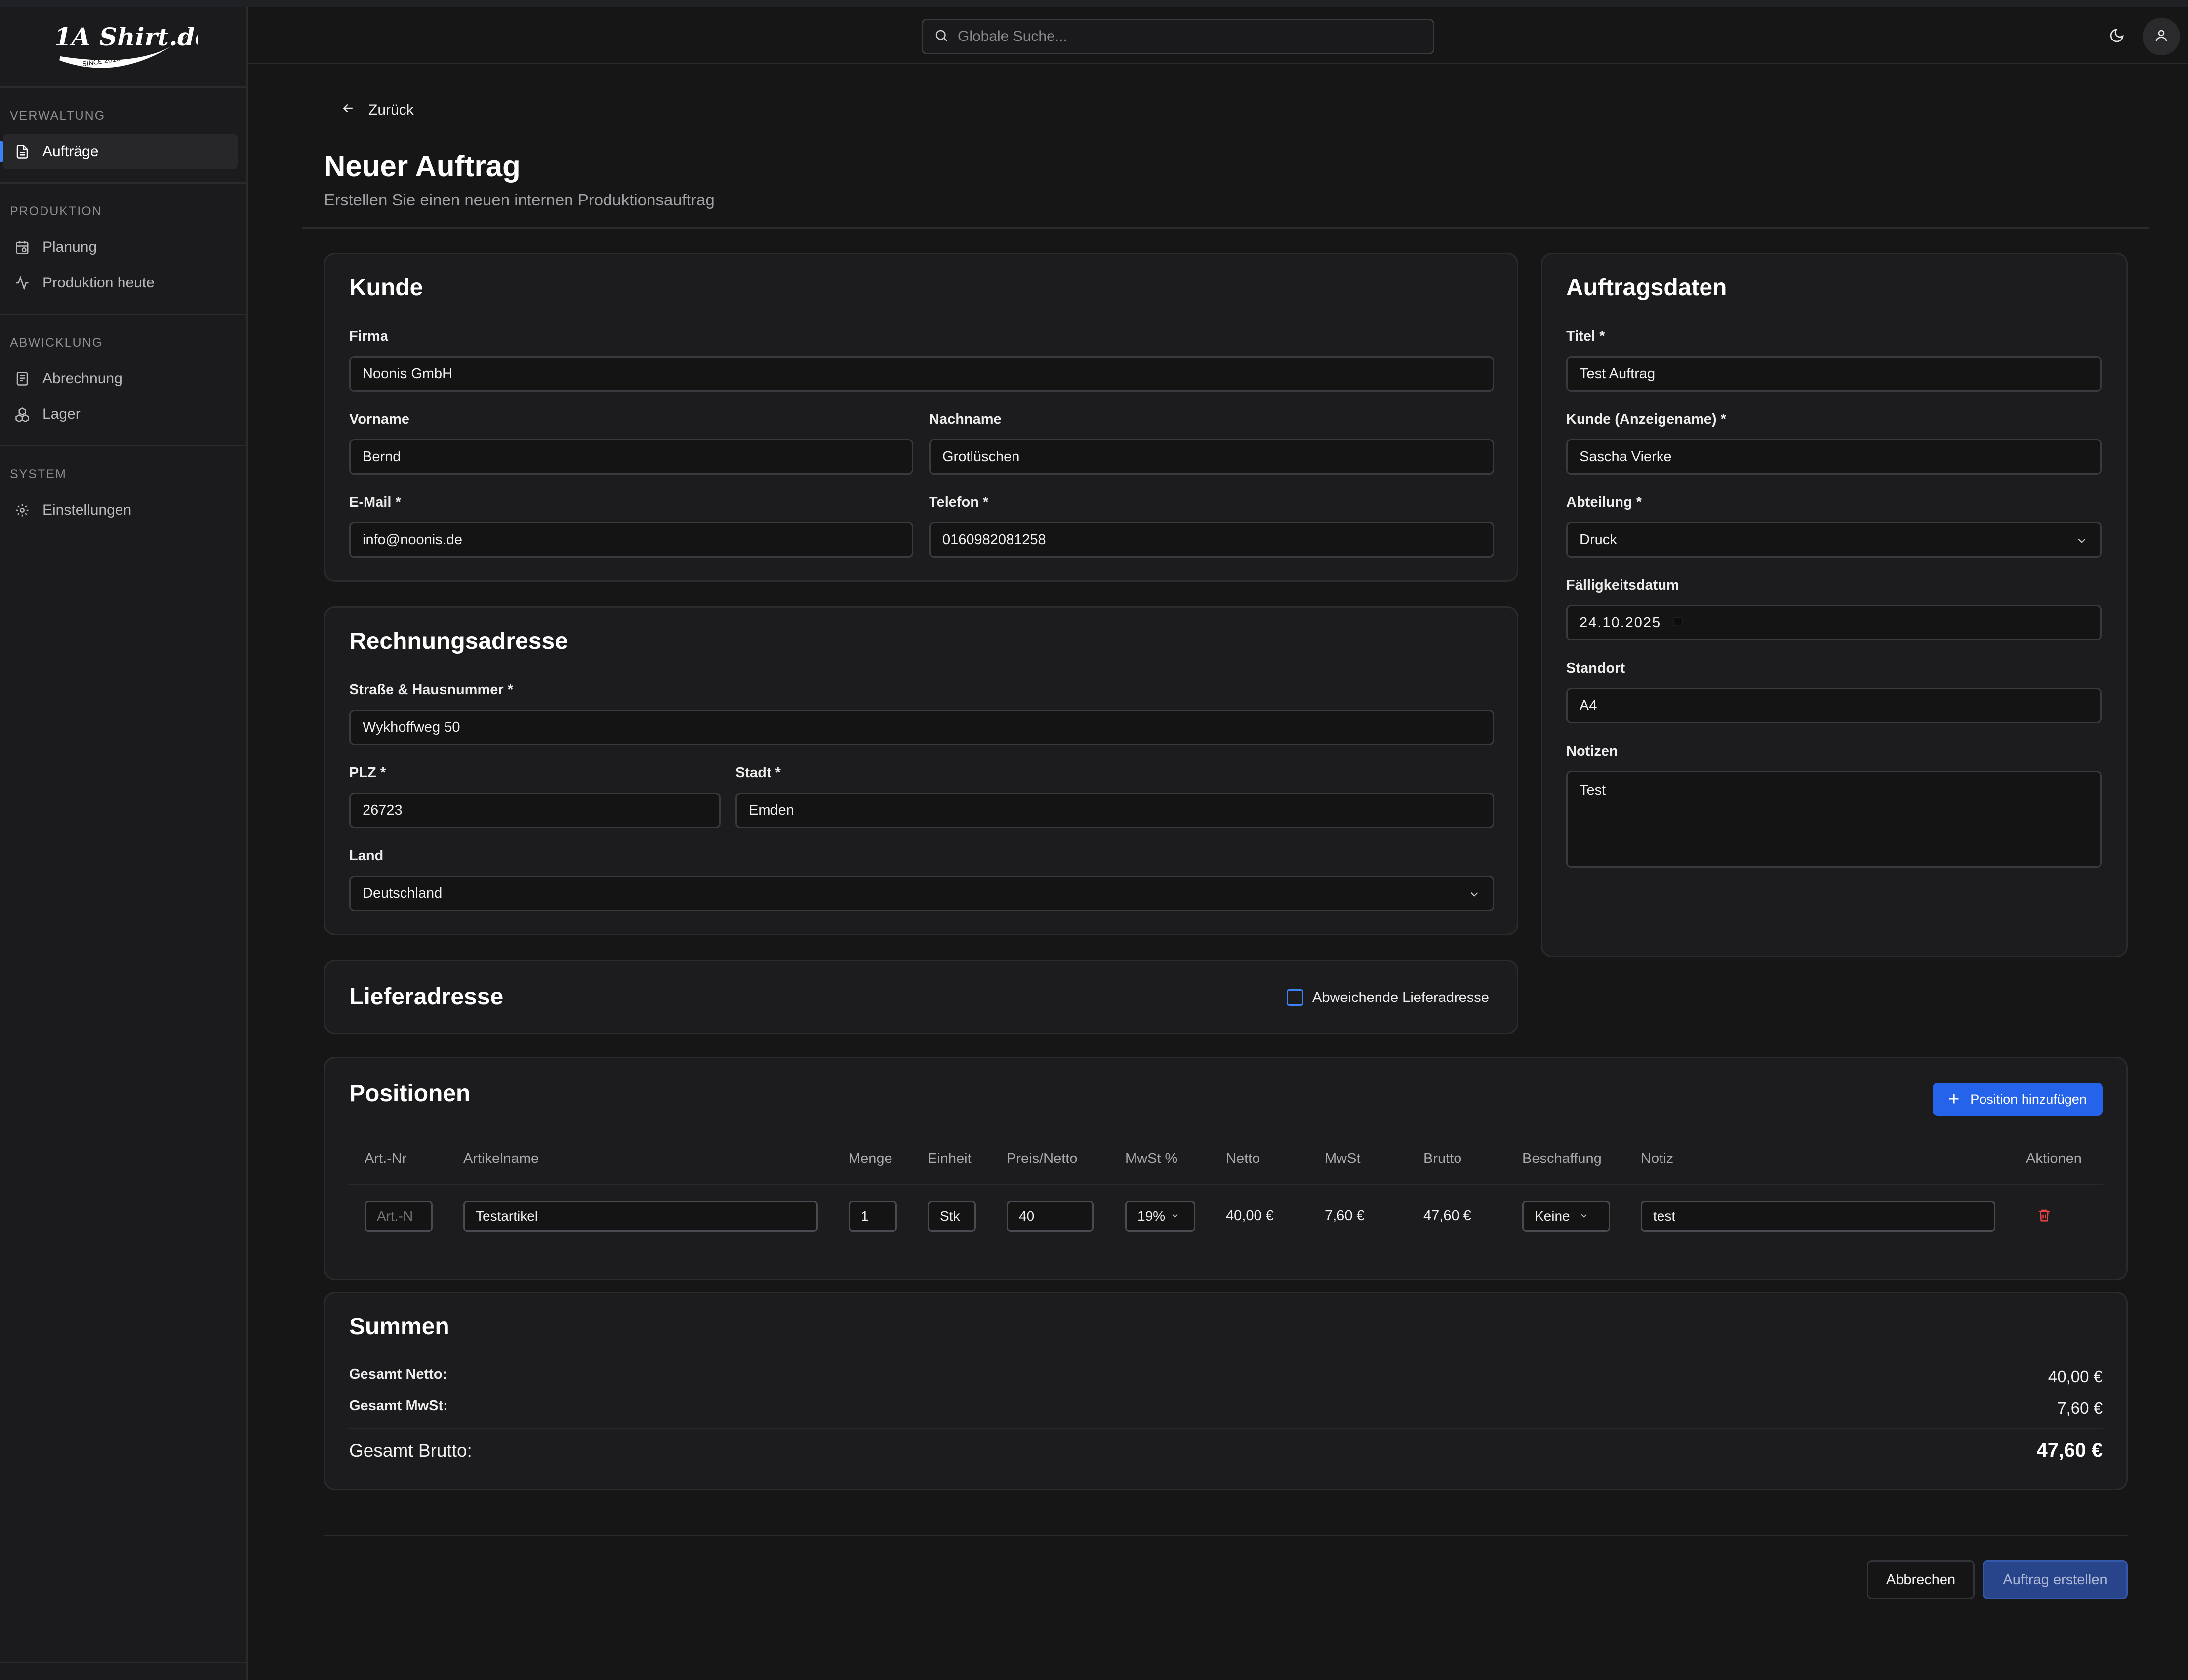  I want to click on table-header-divider, so click(1226, 1184).